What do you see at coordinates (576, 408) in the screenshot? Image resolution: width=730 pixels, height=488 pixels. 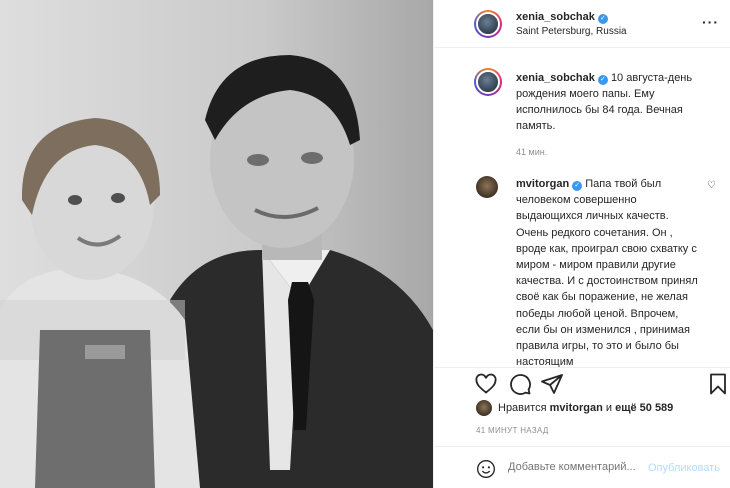 I see `liker-username: mvitorgan` at bounding box center [576, 408].